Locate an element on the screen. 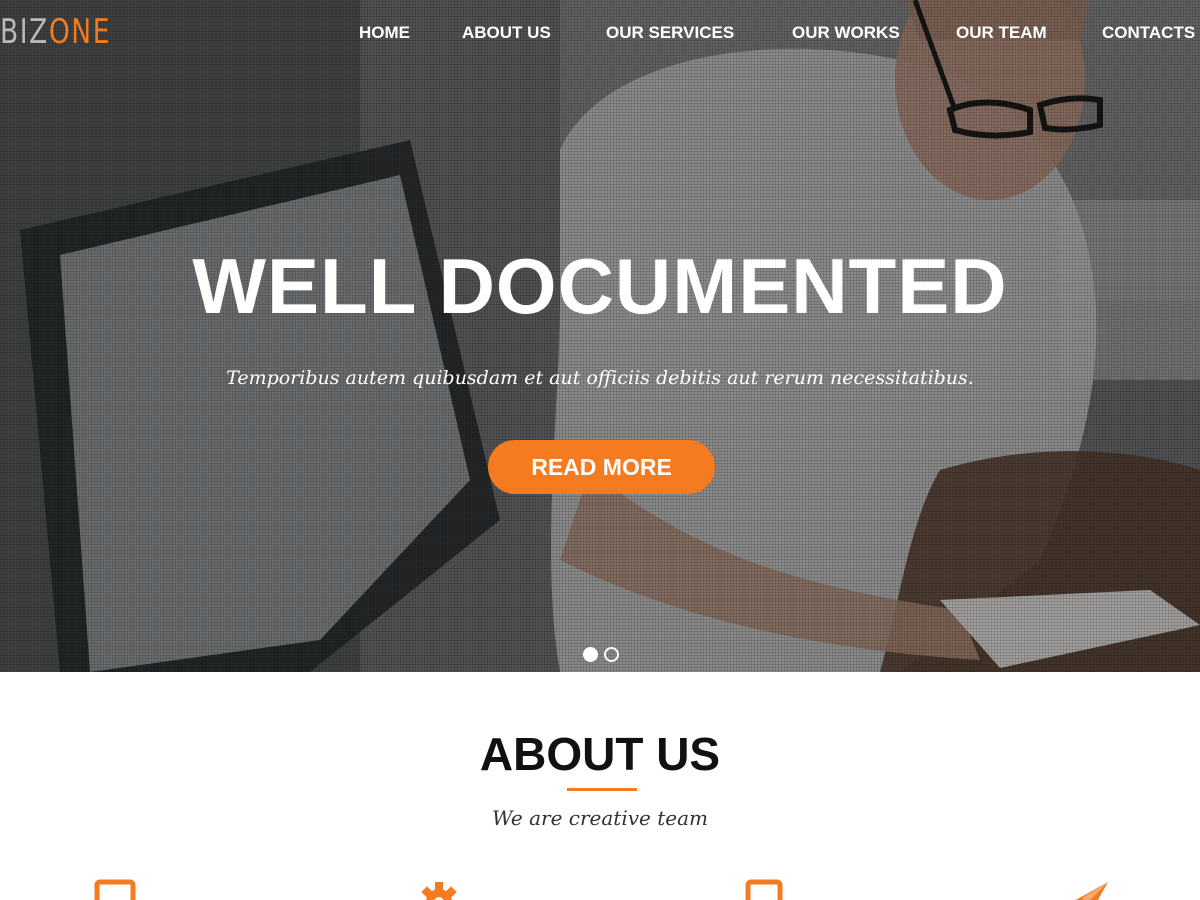 This screenshot has width=1200, height=900. about-subtitle: We are creative team is located at coordinates (599, 818).